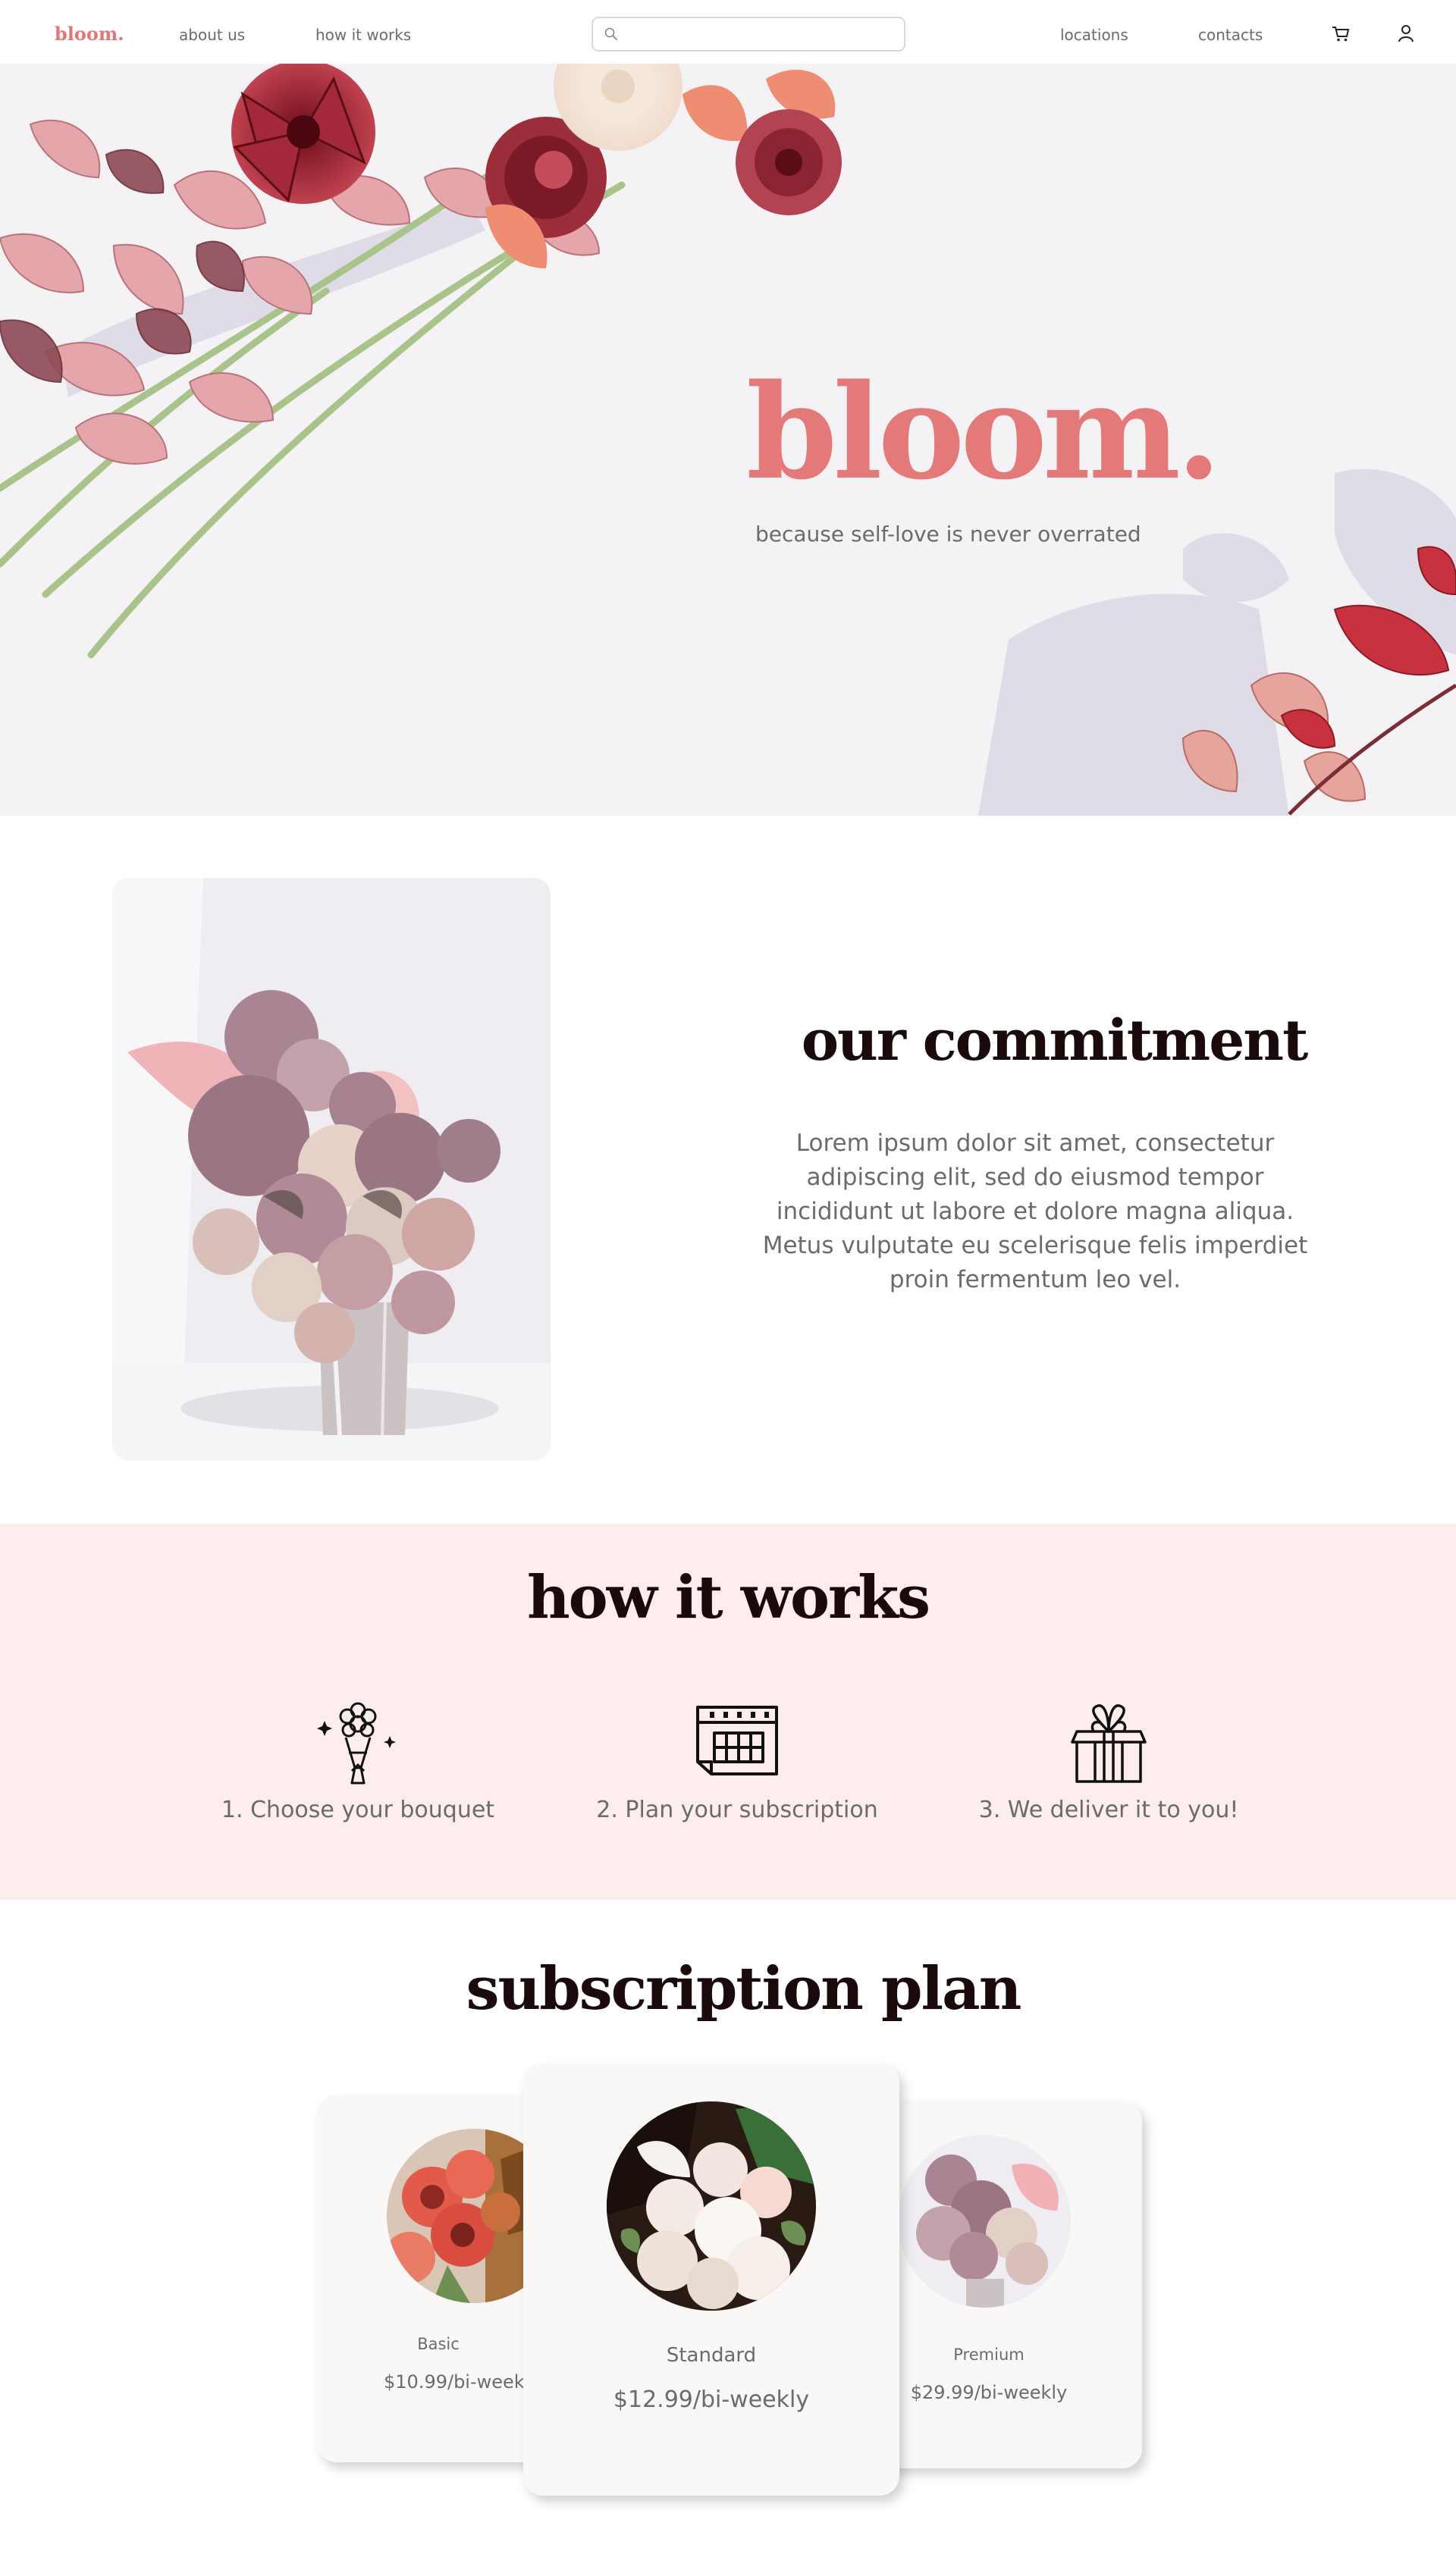 The image size is (1456, 2576). I want to click on hero-tagline: because self-love is never overrated, so click(948, 534).